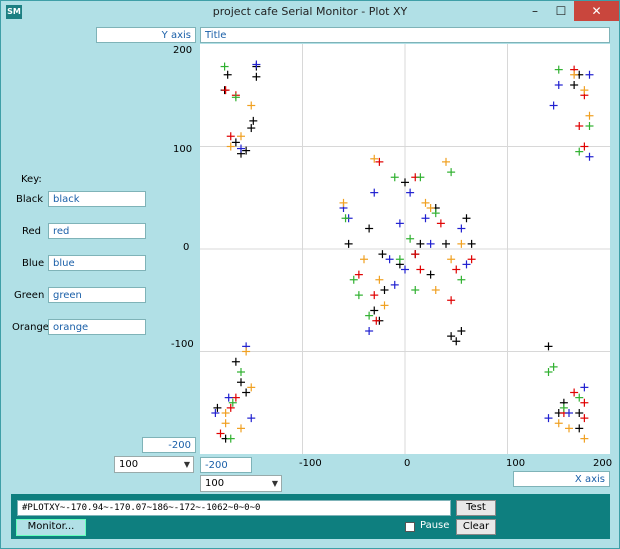 The width and height of the screenshot is (620, 549). Describe the element at coordinates (241, 483) in the screenshot. I see `x-scale-select: 100 ▼` at that location.